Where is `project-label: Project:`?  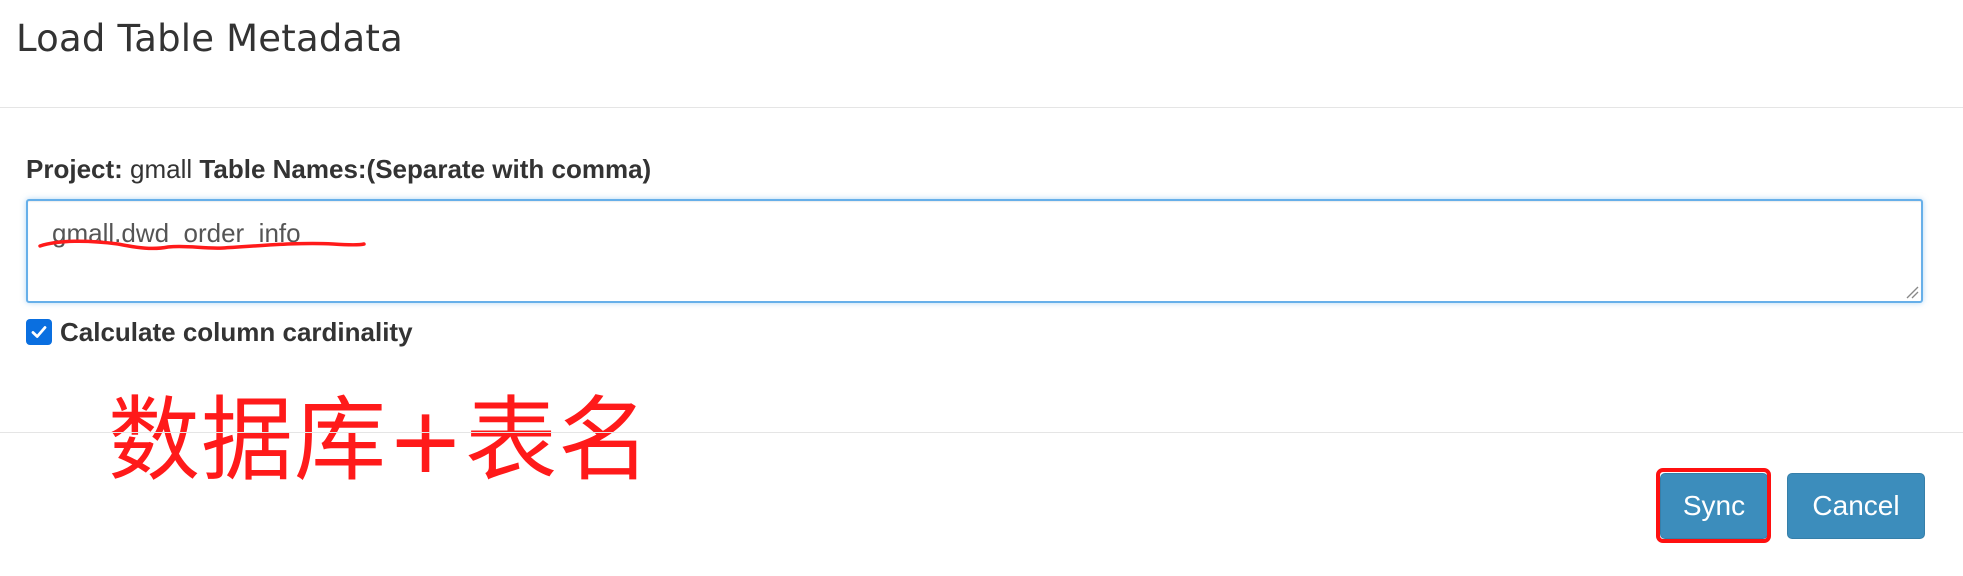
project-label: Project: is located at coordinates (74, 169).